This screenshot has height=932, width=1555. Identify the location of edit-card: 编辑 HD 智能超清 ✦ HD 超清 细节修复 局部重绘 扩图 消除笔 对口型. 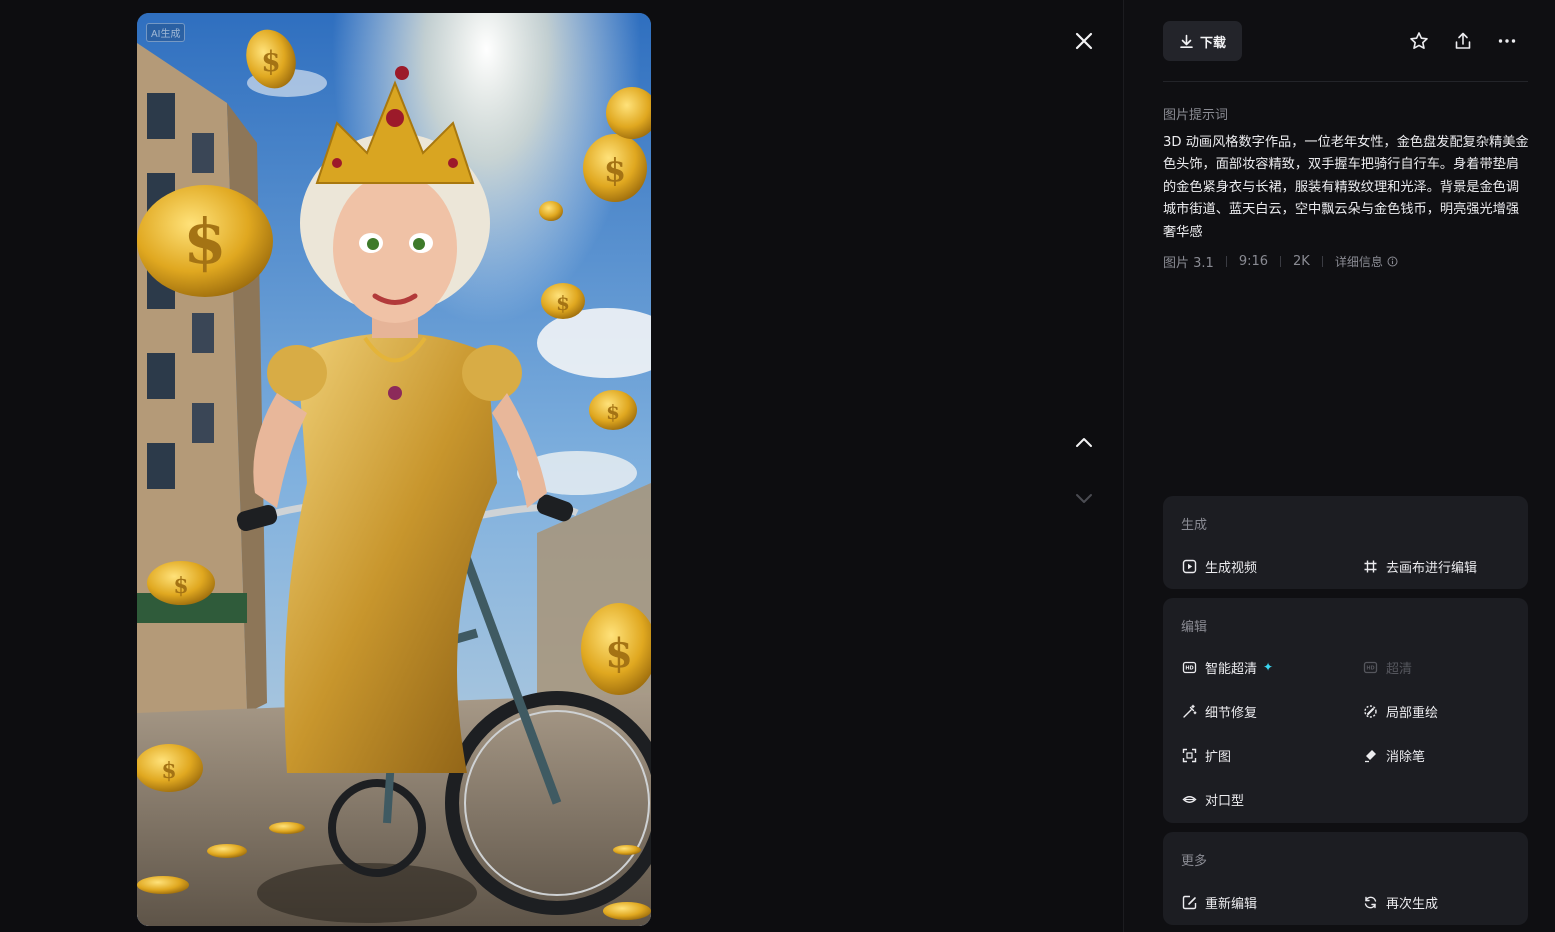
(1345, 710).